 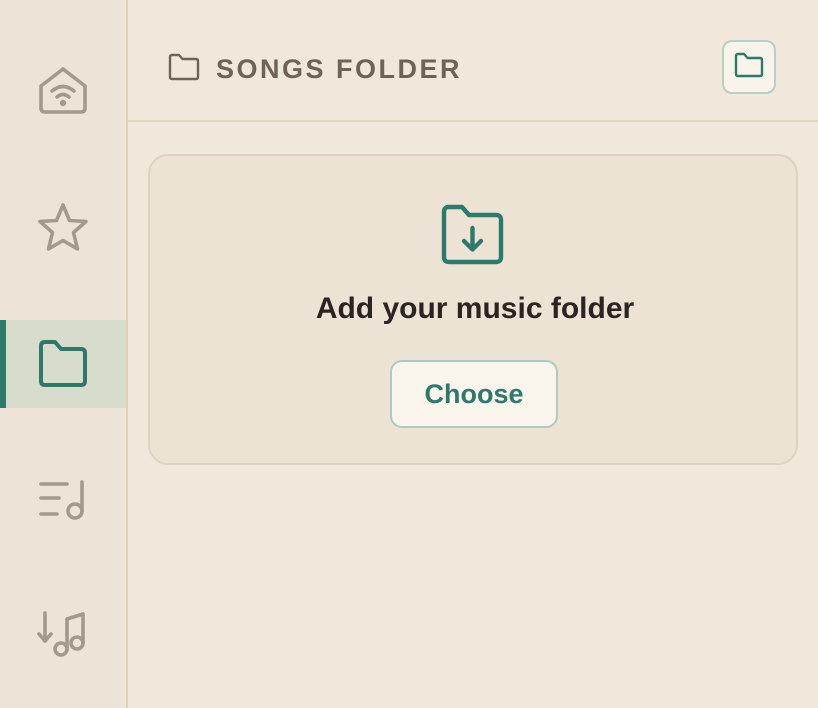 I want to click on sort-music-icon, so click(x=63, y=634).